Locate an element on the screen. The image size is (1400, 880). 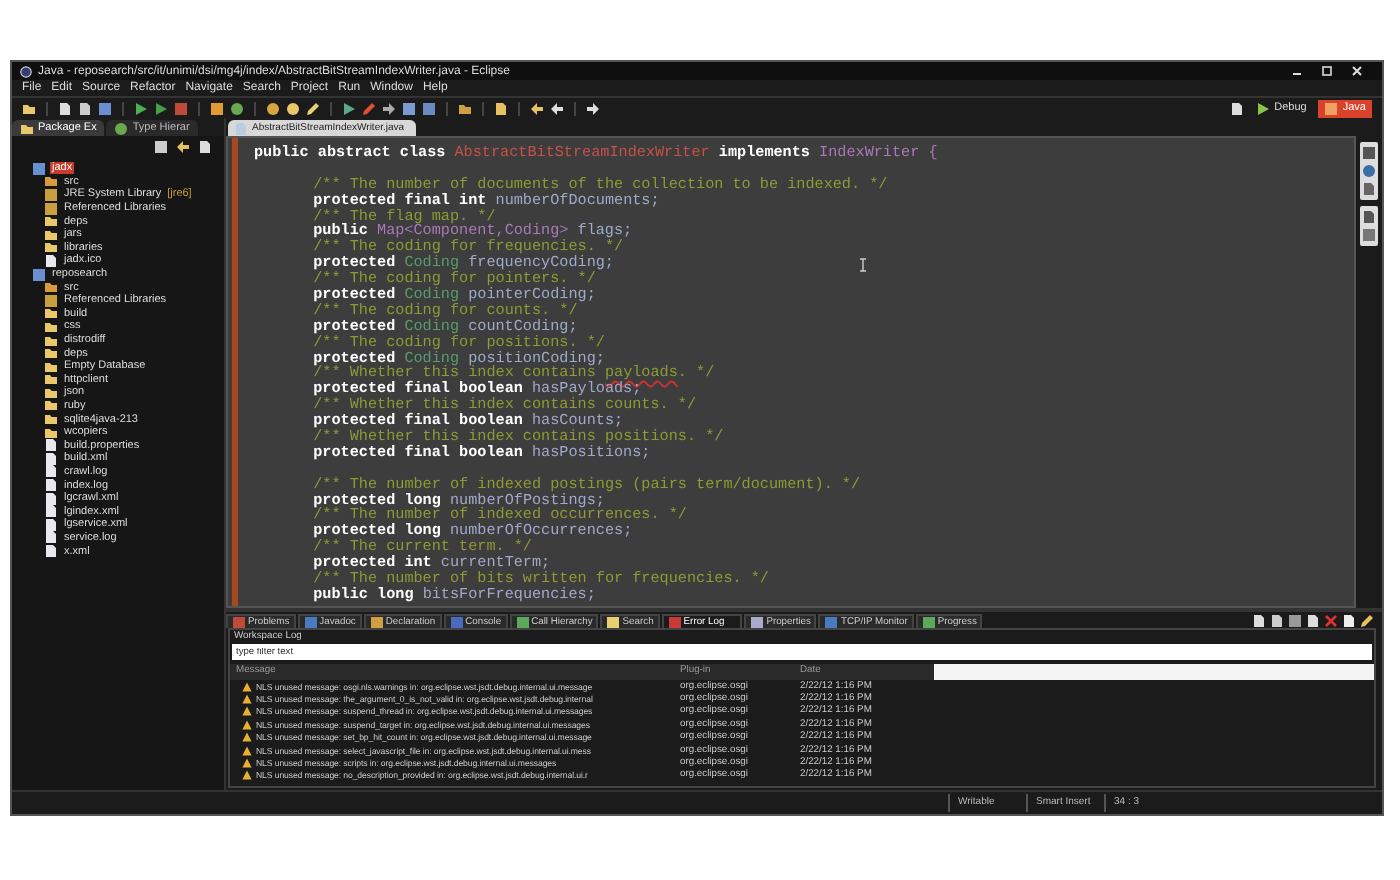
pencil-icon is located at coordinates (1367, 621).